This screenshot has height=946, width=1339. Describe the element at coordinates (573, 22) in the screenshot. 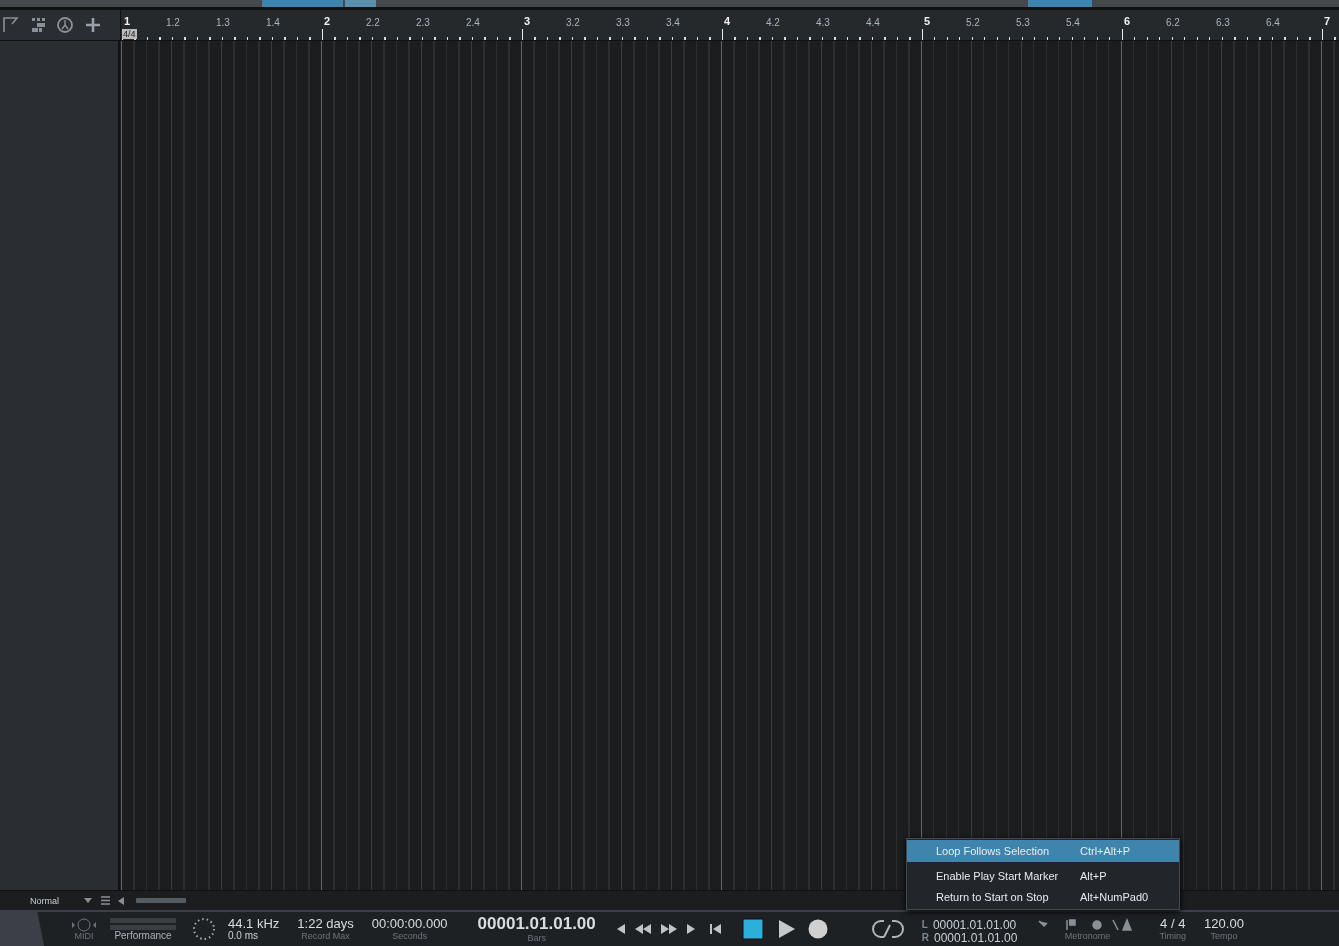

I see `ruler-label: 3.2` at that location.